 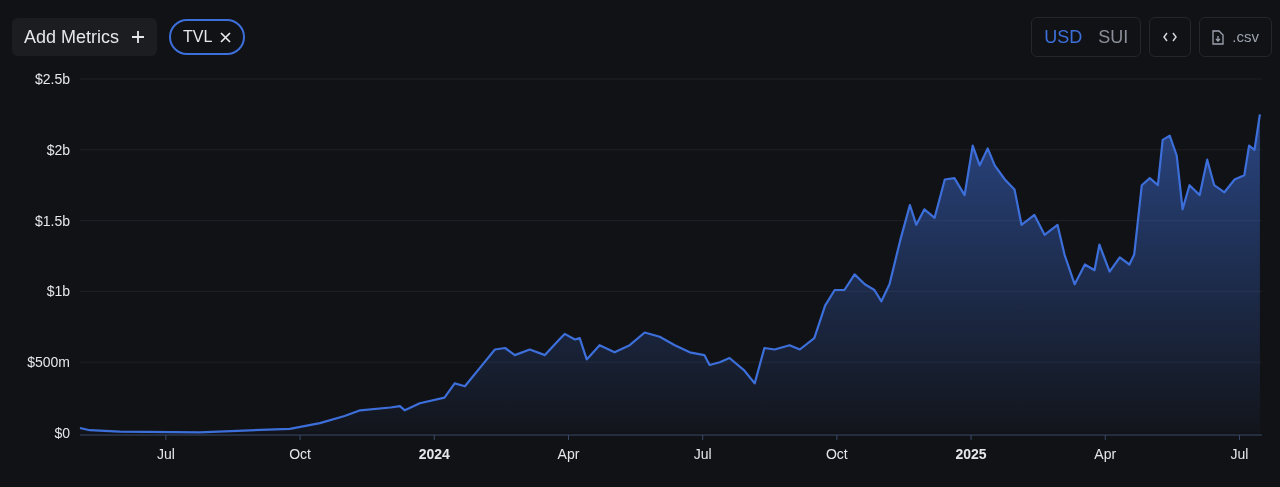 What do you see at coordinates (62, 433) in the screenshot?
I see `y-axis-label: $0` at bounding box center [62, 433].